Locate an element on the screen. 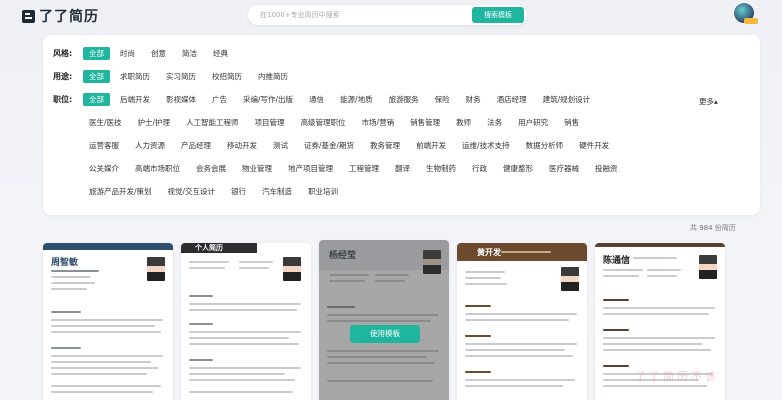  style-option: 全部 is located at coordinates (96, 53).